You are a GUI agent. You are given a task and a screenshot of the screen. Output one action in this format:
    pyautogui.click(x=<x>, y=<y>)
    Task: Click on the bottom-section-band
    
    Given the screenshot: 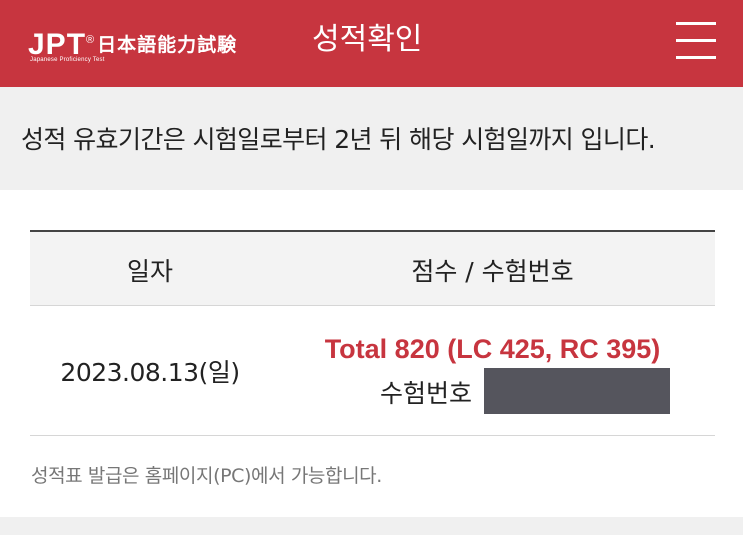 What is the action you would take?
    pyautogui.click(x=371, y=526)
    